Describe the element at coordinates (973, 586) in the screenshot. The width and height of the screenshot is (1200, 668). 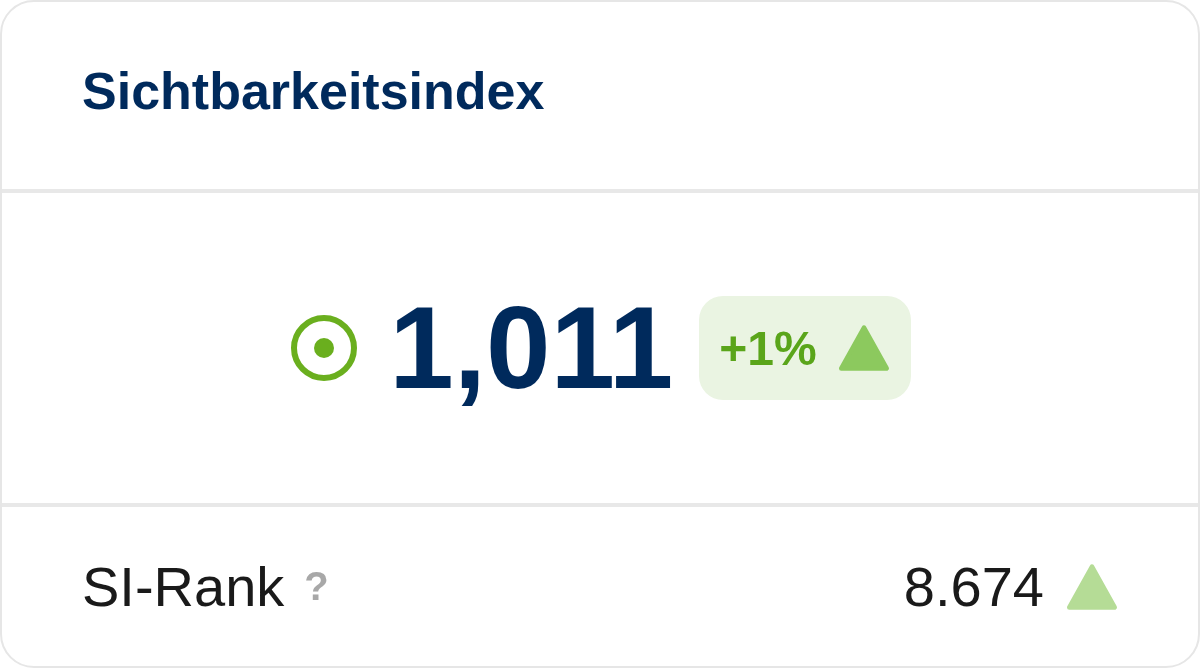
I see `rank-value: 8.674` at that location.